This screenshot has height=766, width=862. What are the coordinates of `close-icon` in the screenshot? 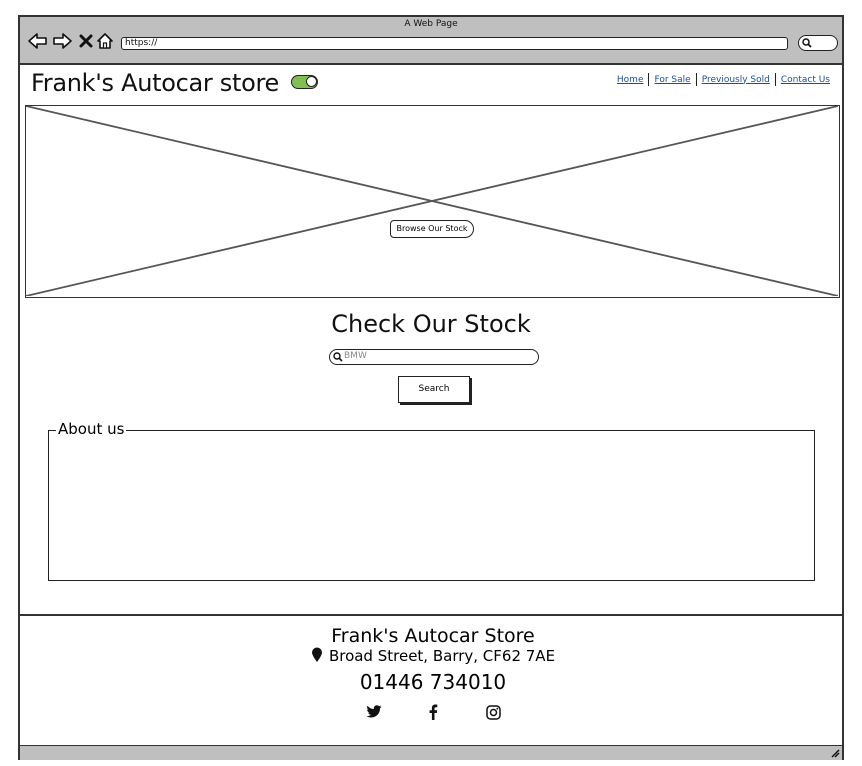 It's located at (86, 41).